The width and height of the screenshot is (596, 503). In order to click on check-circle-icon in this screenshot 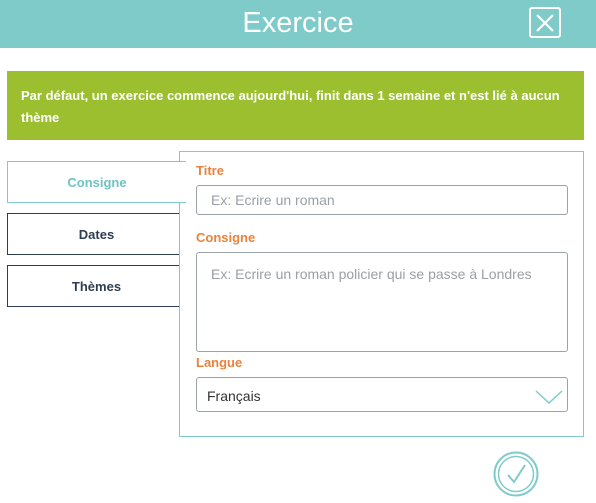, I will do `click(516, 474)`.